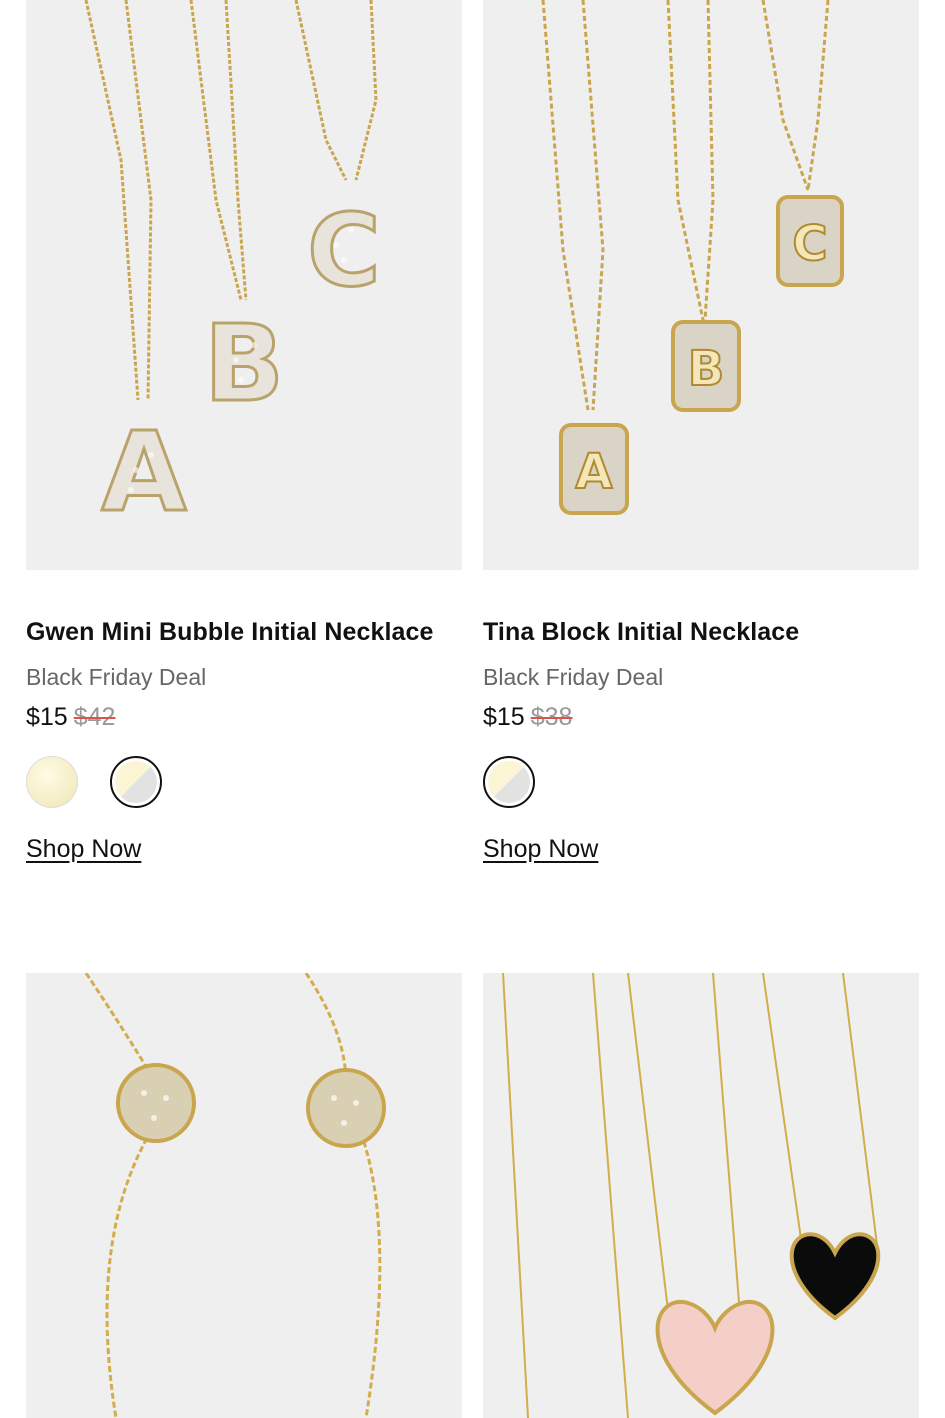 The height and width of the screenshot is (1418, 945). I want to click on price: $15 $38, so click(527, 717).